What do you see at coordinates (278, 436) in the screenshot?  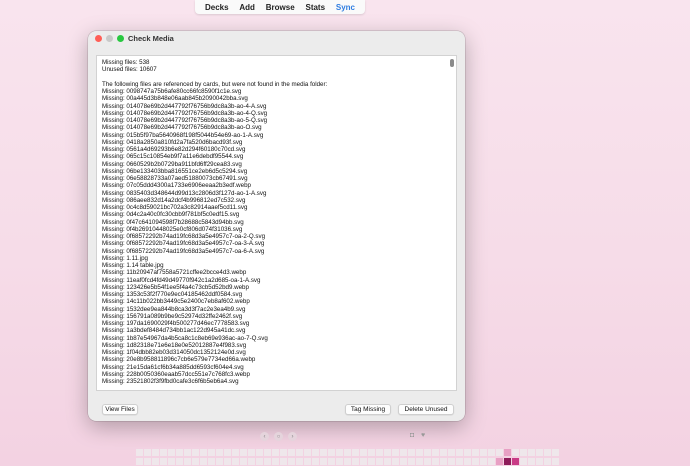 I see `today-button: ○` at bounding box center [278, 436].